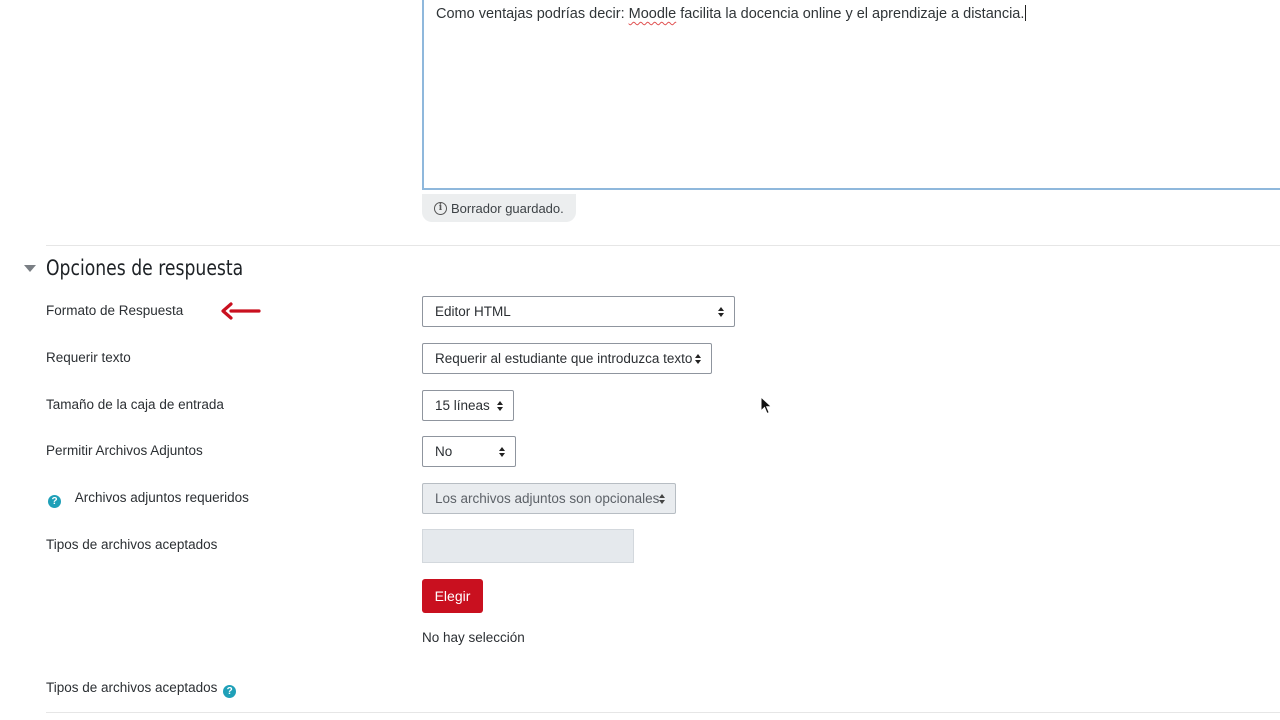  Describe the element at coordinates (473, 311) in the screenshot. I see `response-format-value: Editor HTML` at that location.